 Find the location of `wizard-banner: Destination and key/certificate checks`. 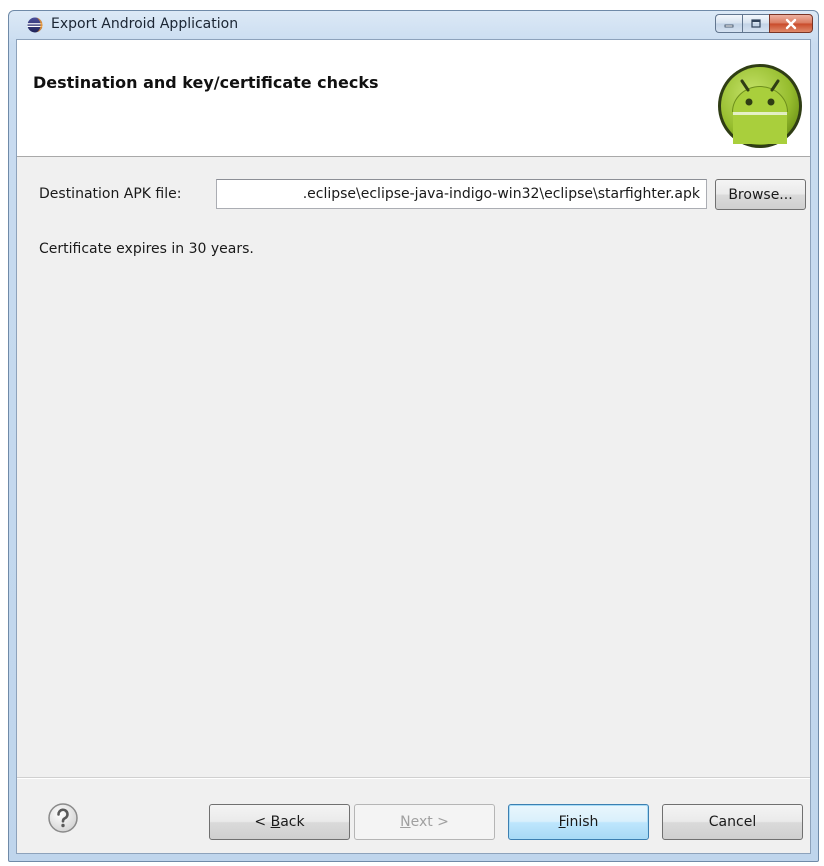

wizard-banner: Destination and key/certificate checks is located at coordinates (413, 98).